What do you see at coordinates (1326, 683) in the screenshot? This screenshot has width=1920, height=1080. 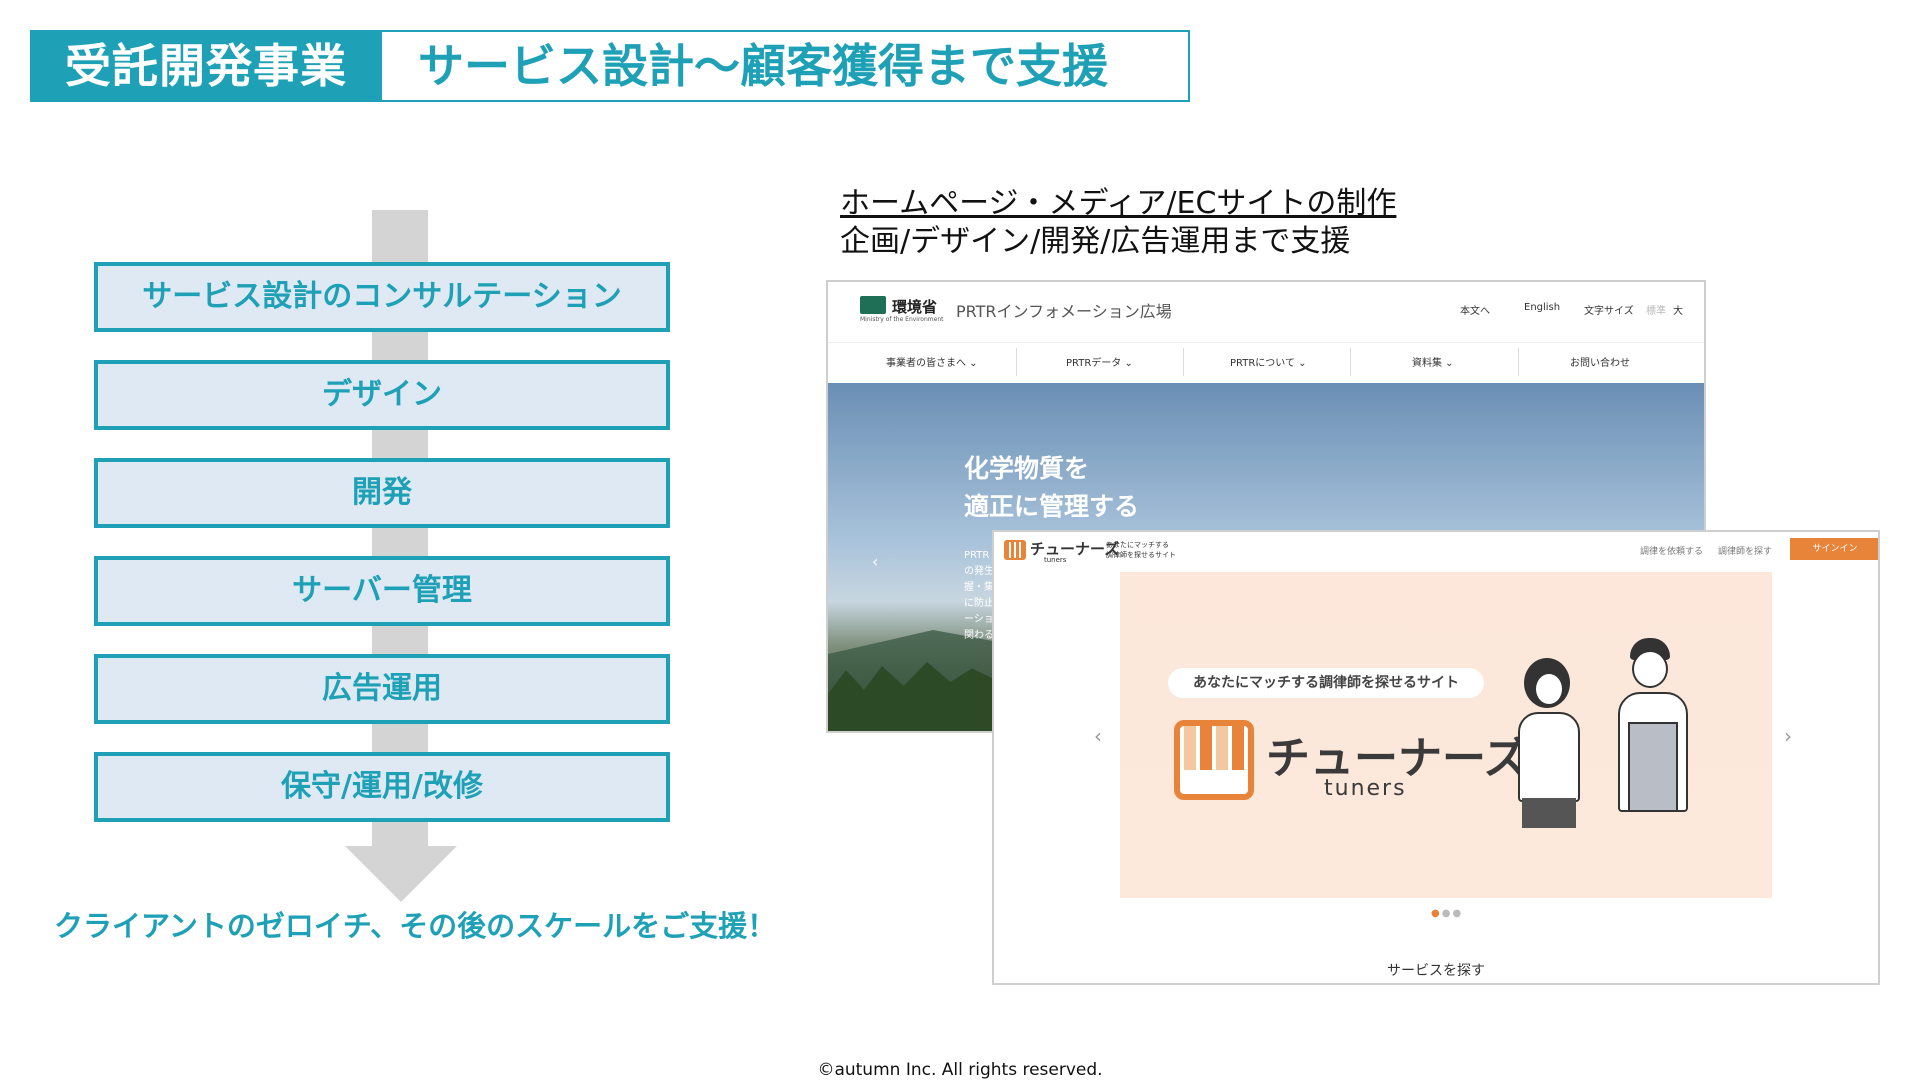 I see `tuners-banner-pill: あなたにマッチする調律師を探せるサイト` at bounding box center [1326, 683].